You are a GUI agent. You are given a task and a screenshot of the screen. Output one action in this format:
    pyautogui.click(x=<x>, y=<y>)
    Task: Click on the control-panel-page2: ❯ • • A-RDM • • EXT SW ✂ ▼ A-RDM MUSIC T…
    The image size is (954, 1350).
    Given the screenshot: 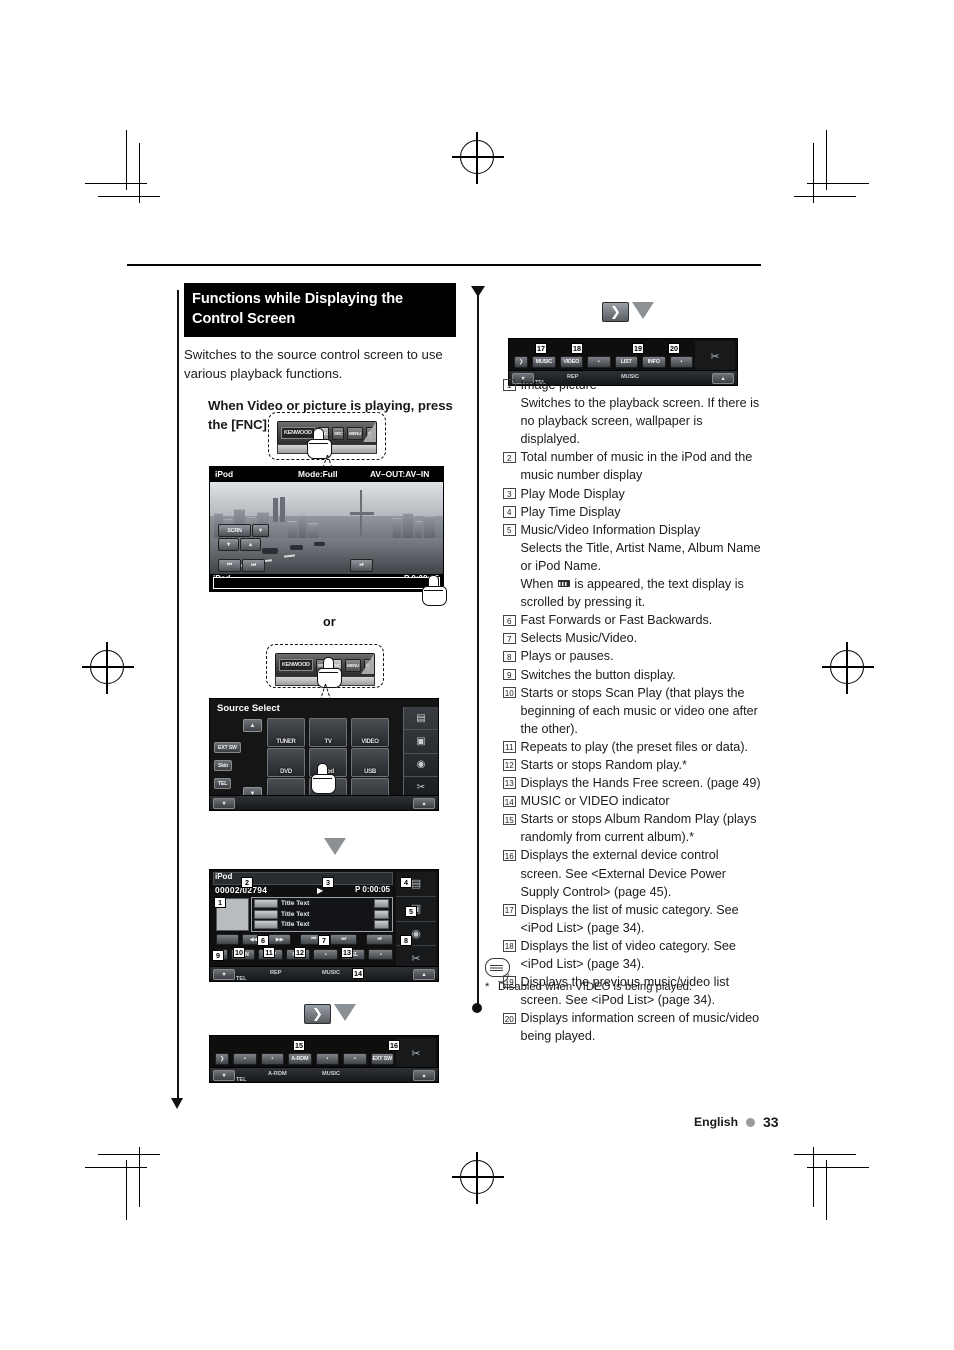 What is the action you would take?
    pyautogui.click(x=324, y=1059)
    